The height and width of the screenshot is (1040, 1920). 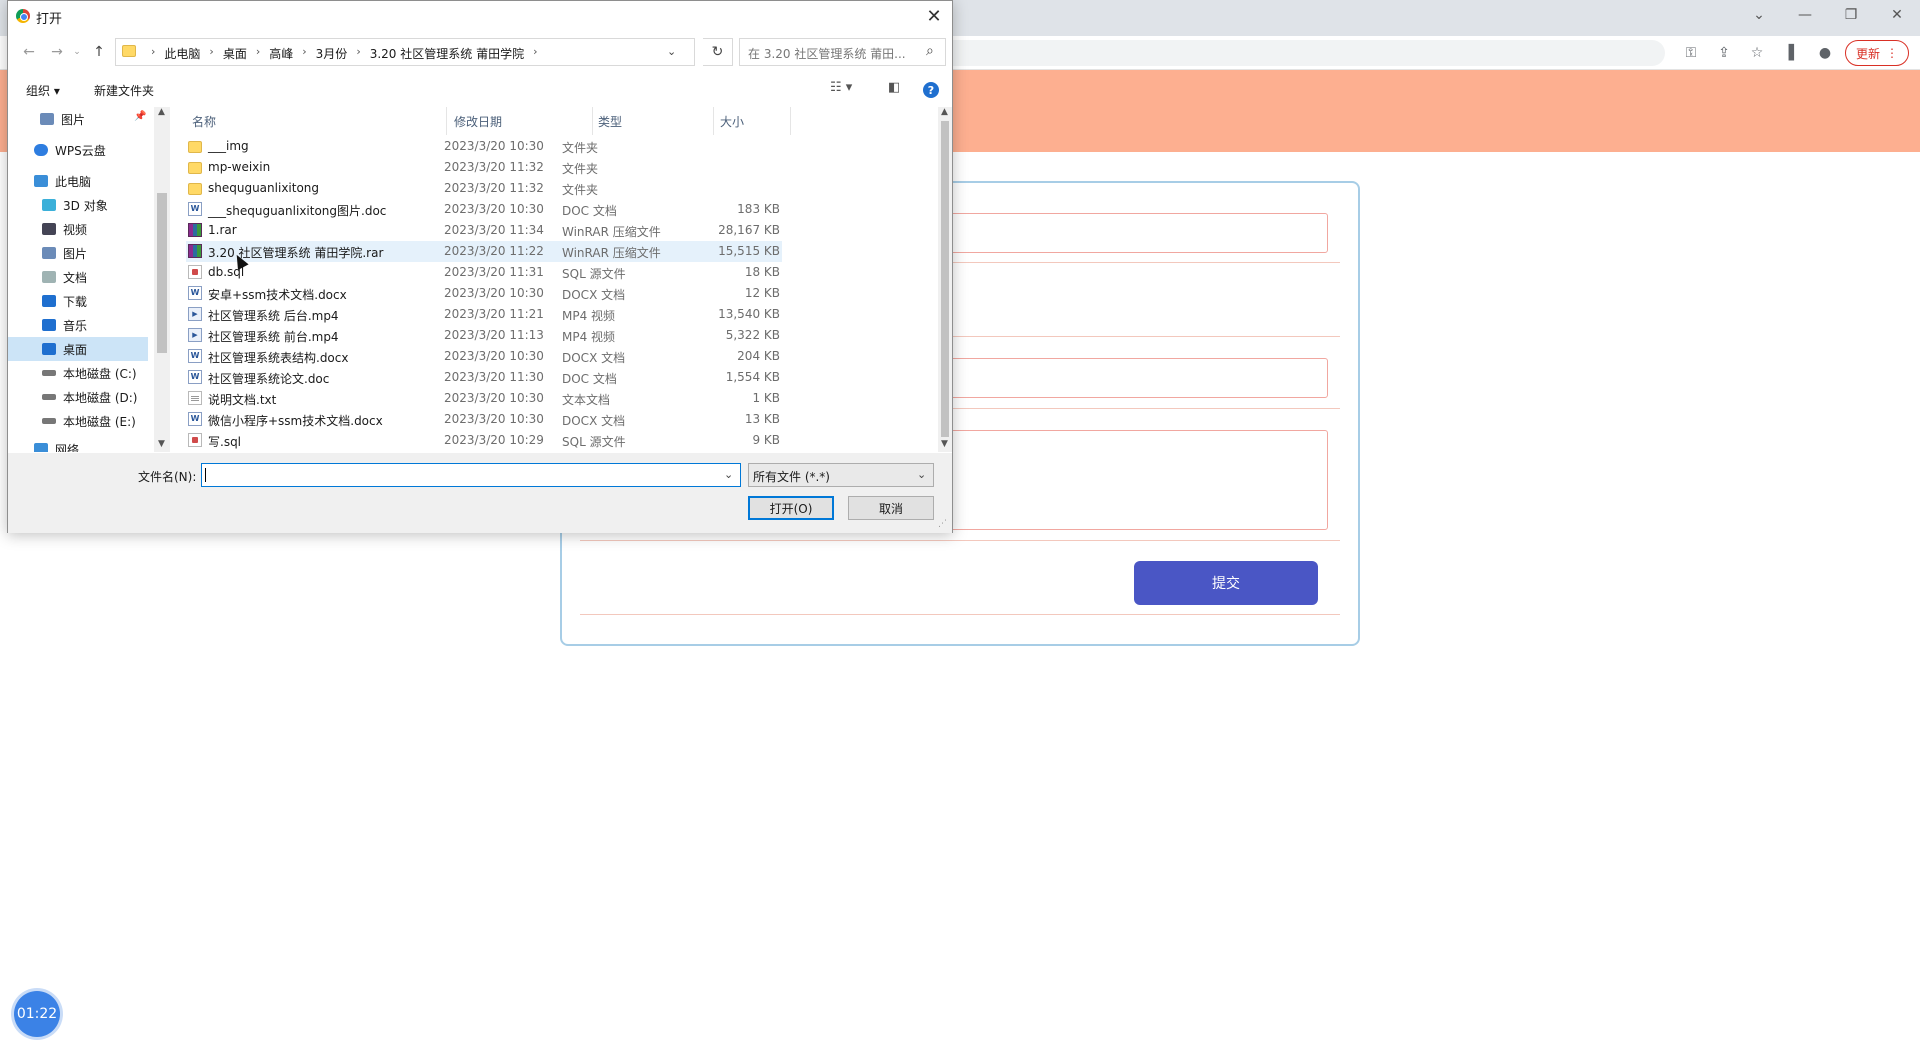 What do you see at coordinates (49, 325) in the screenshot?
I see `music-icon` at bounding box center [49, 325].